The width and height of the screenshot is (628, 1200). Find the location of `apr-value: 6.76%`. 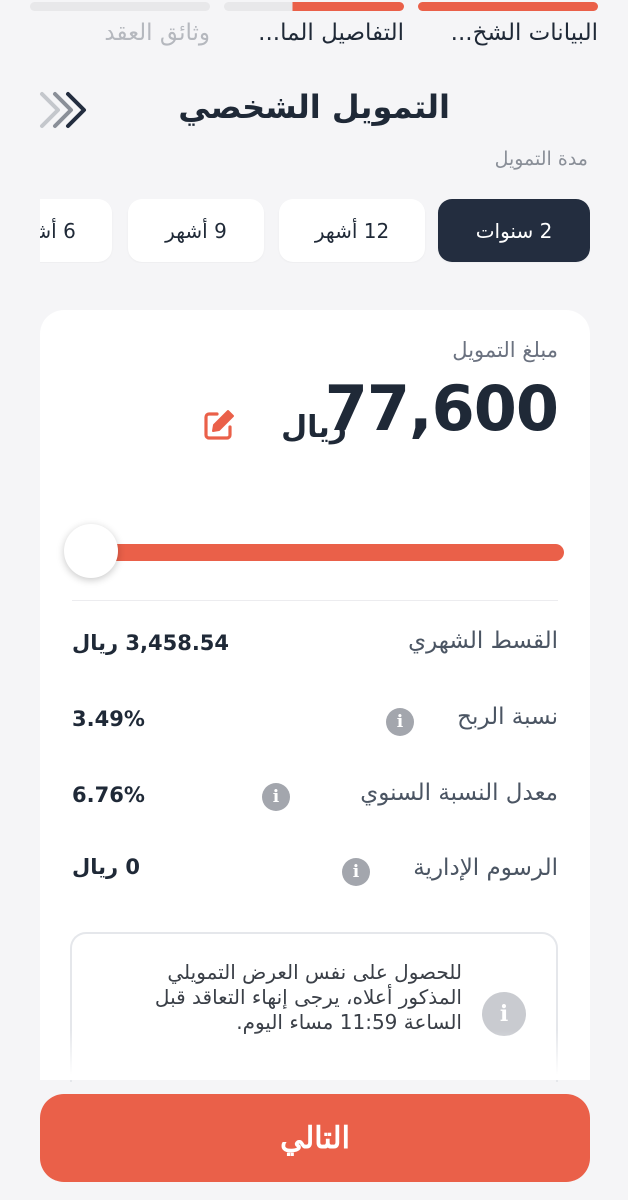

apr-value: 6.76% is located at coordinates (108, 795).